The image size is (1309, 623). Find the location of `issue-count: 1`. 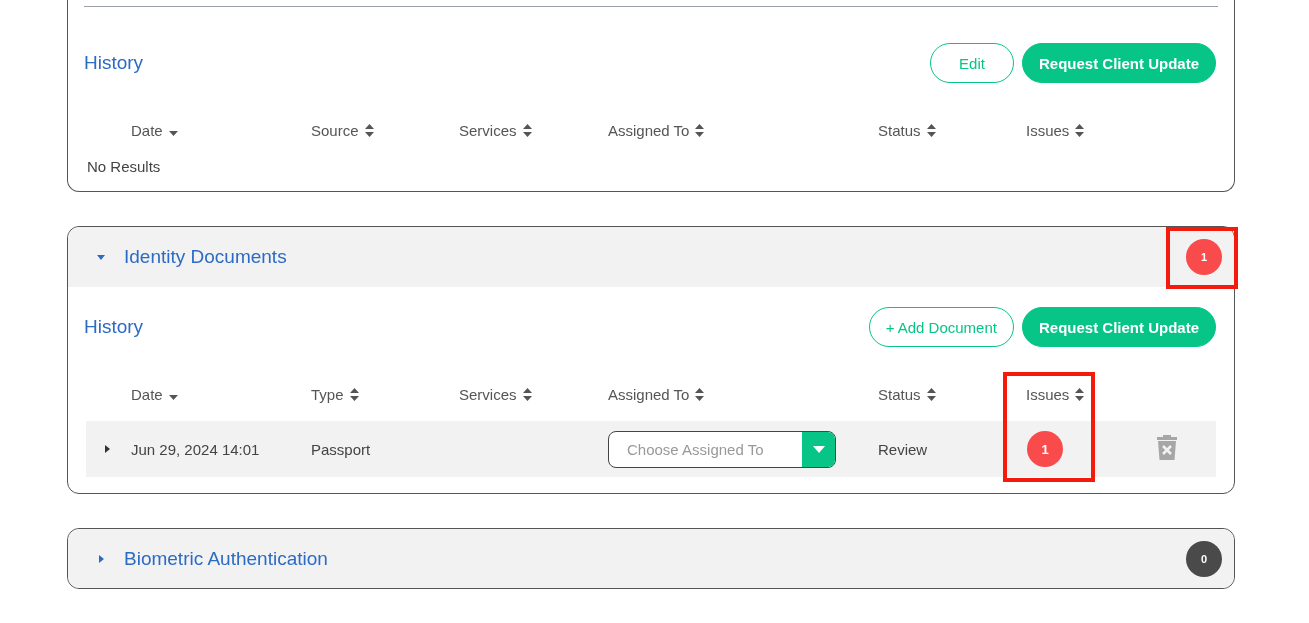

issue-count: 1 is located at coordinates (1045, 449).